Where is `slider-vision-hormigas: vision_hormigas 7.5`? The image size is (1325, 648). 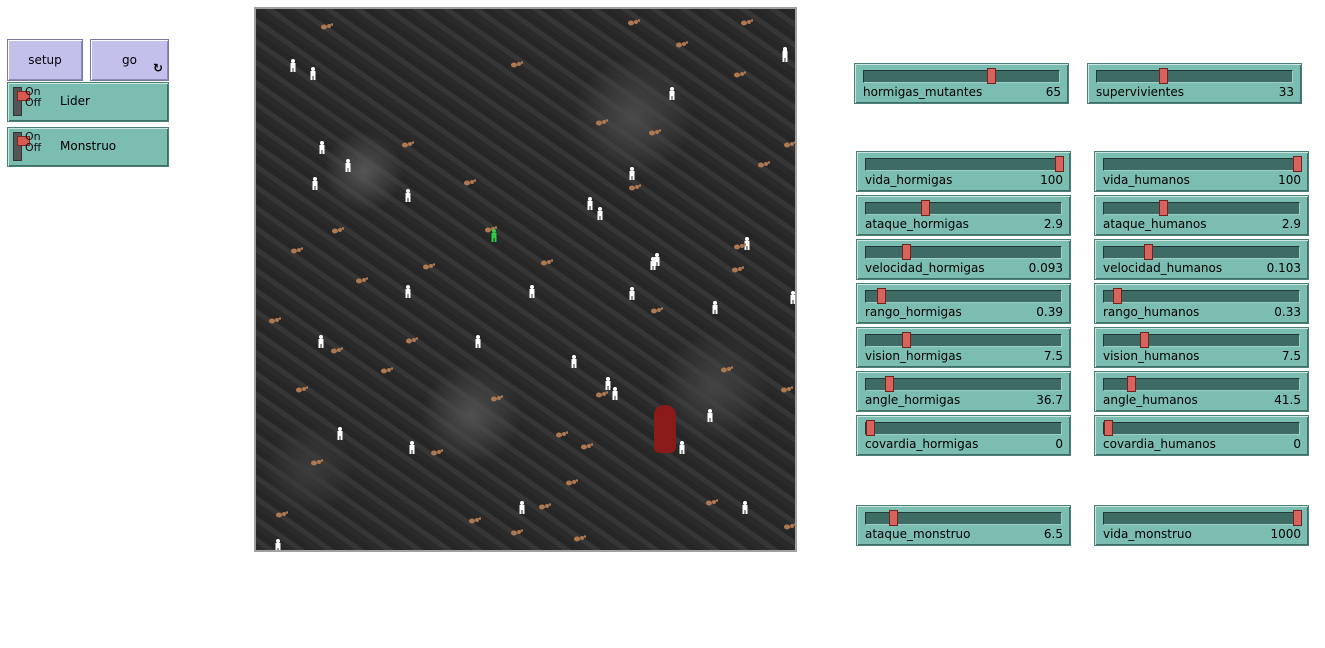
slider-vision-hormigas: vision_hormigas 7.5 is located at coordinates (963, 347).